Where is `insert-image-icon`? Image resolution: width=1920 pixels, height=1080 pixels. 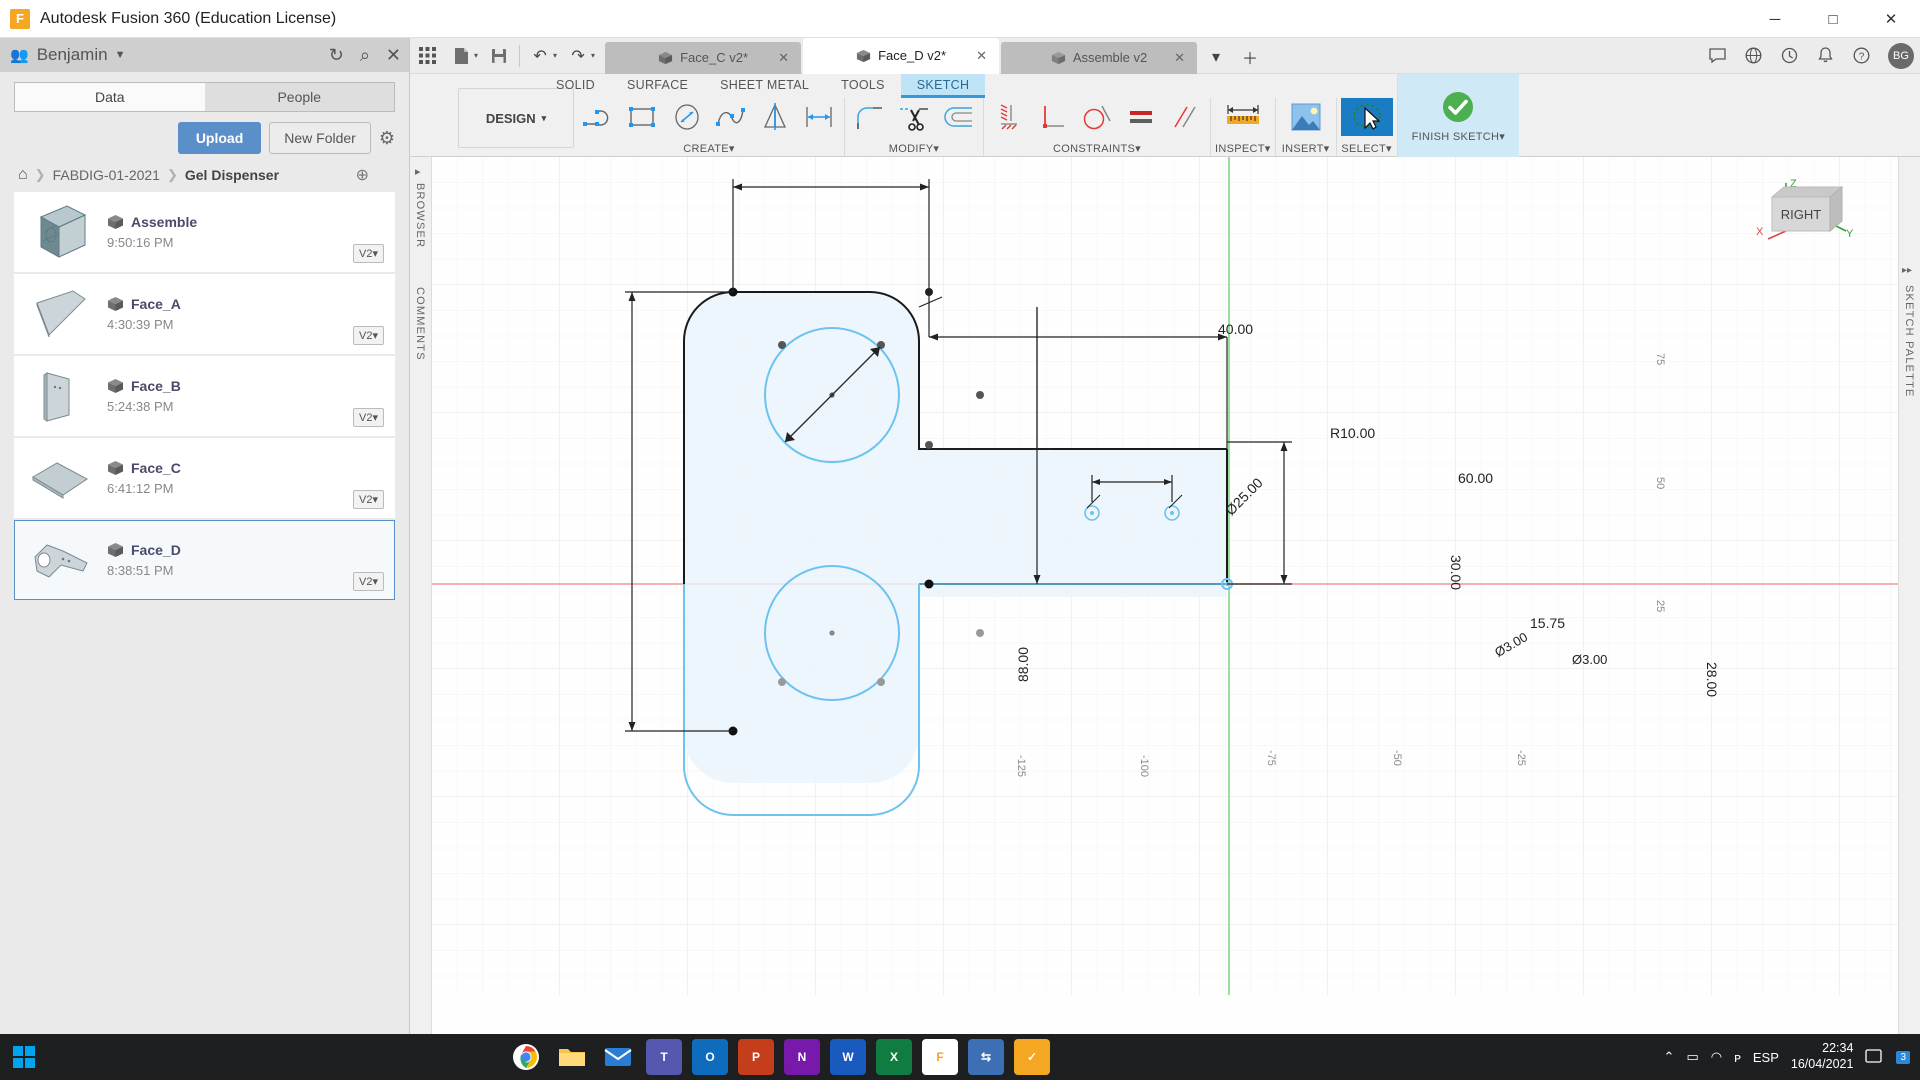 insert-image-icon is located at coordinates (1306, 117).